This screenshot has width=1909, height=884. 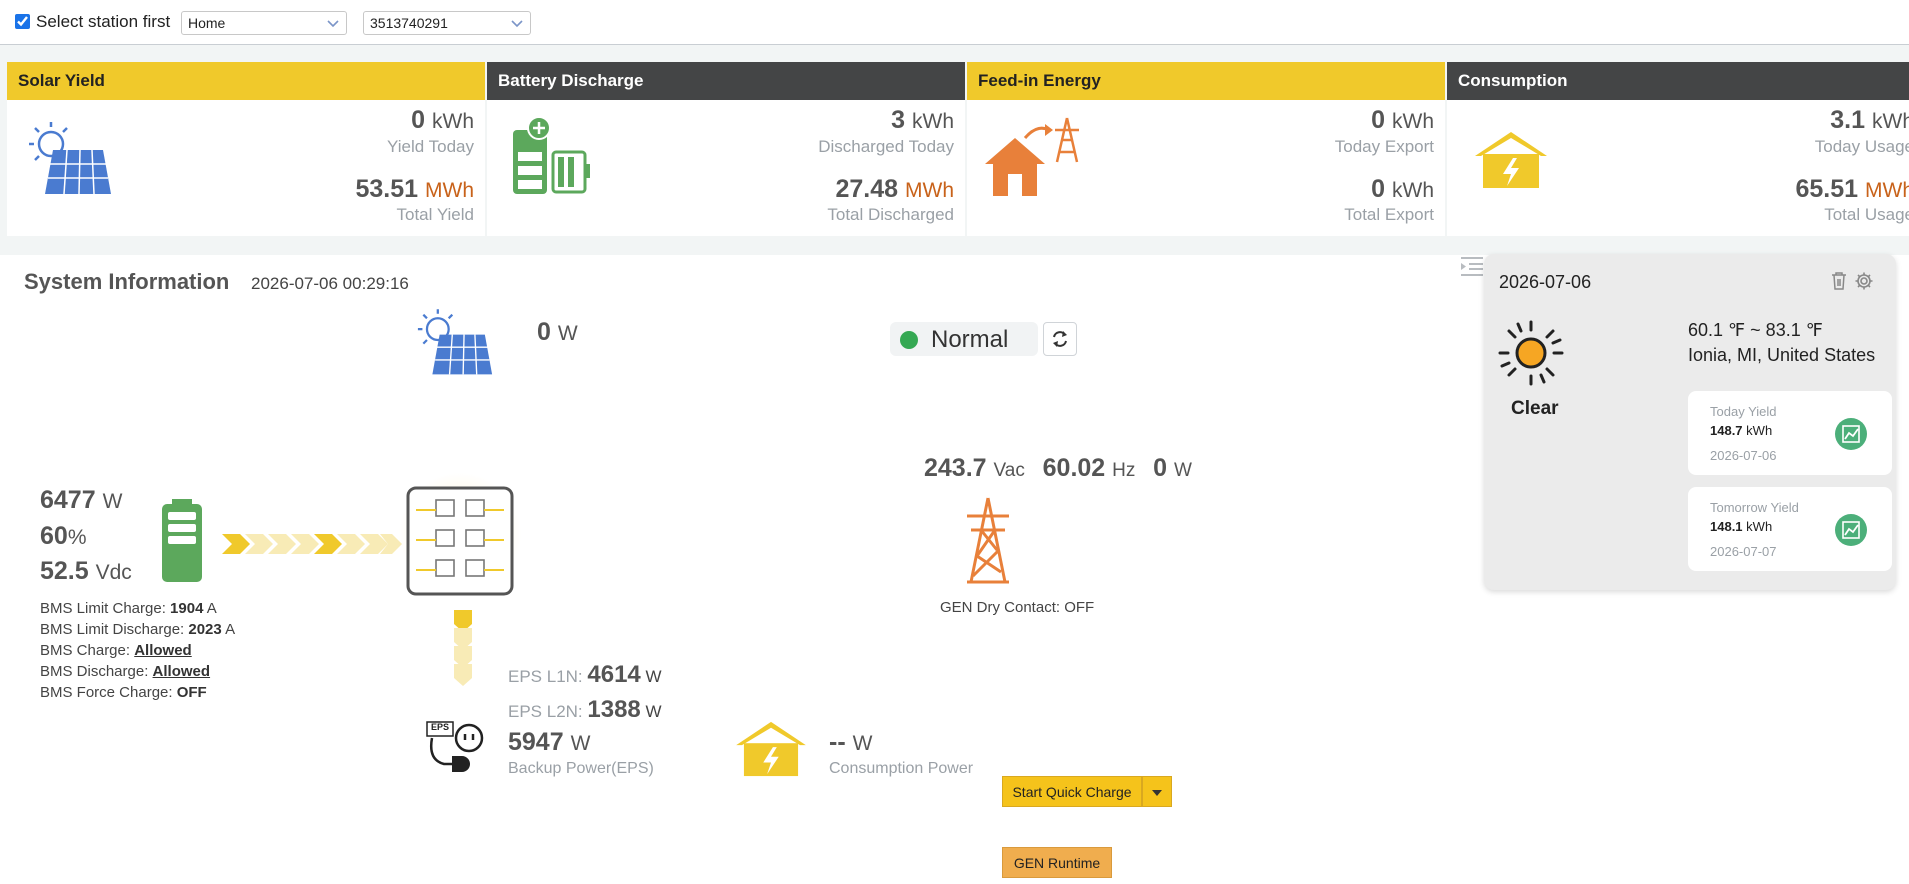 I want to click on eps-flow-arrows, so click(x=463, y=648).